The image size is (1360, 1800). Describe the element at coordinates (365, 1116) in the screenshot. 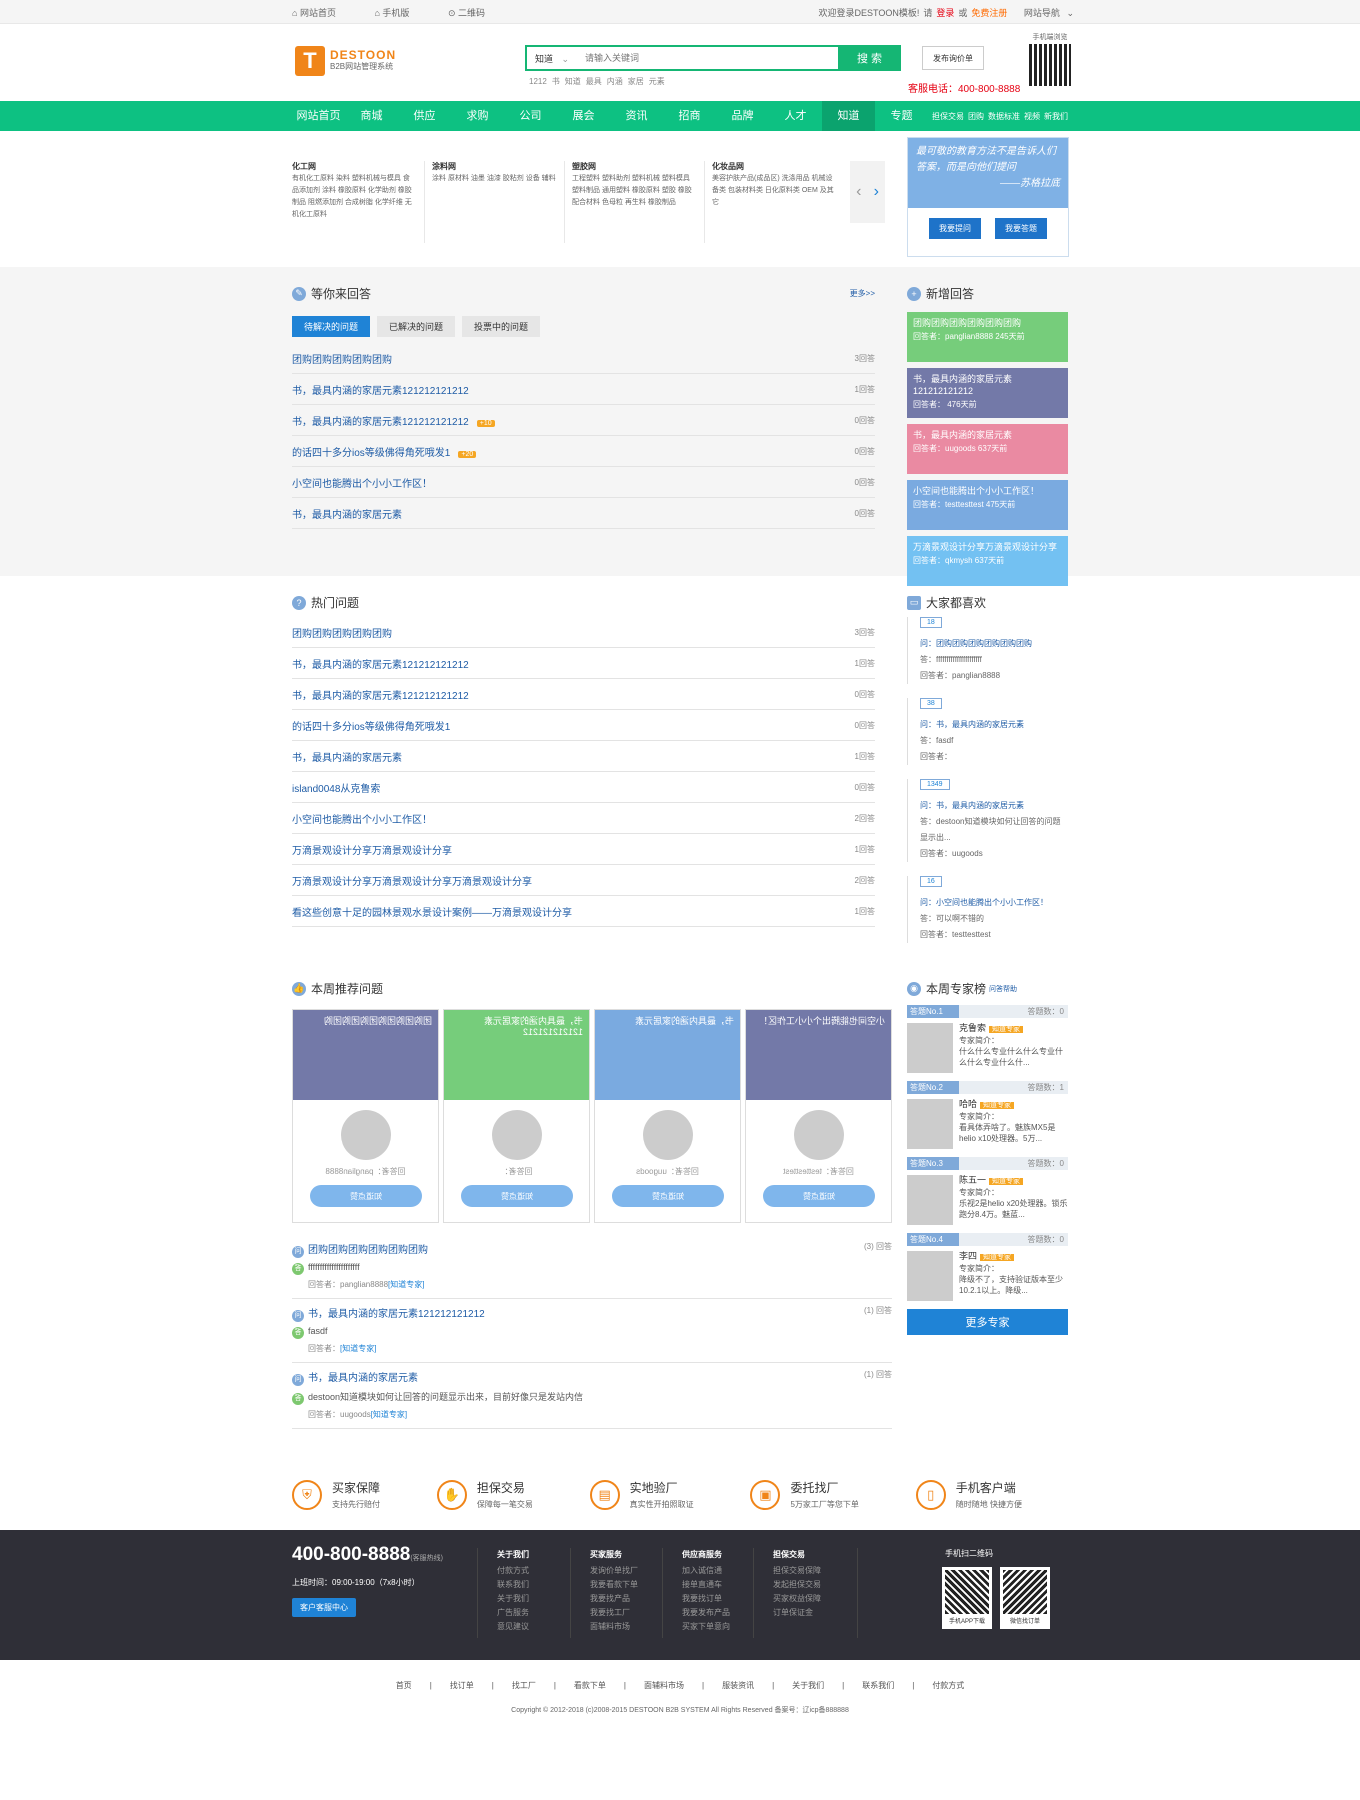

I see `recommend-card: 团购团购团购团购团购团购 回答者：panglian8888 知道点赞` at that location.